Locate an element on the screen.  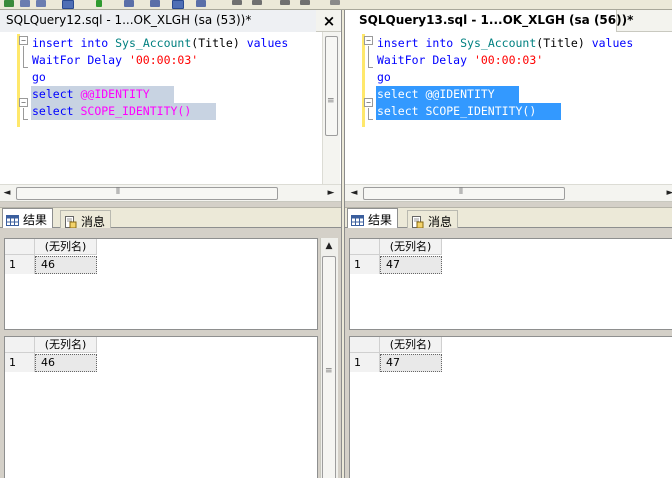
result-grid-1: (无列名) 1 46 is located at coordinates (161, 284).